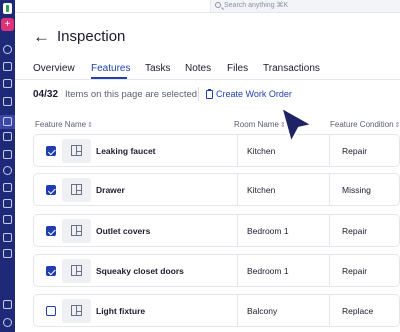 The image size is (400, 332). Describe the element at coordinates (7, 136) in the screenshot. I see `people-icon` at that location.